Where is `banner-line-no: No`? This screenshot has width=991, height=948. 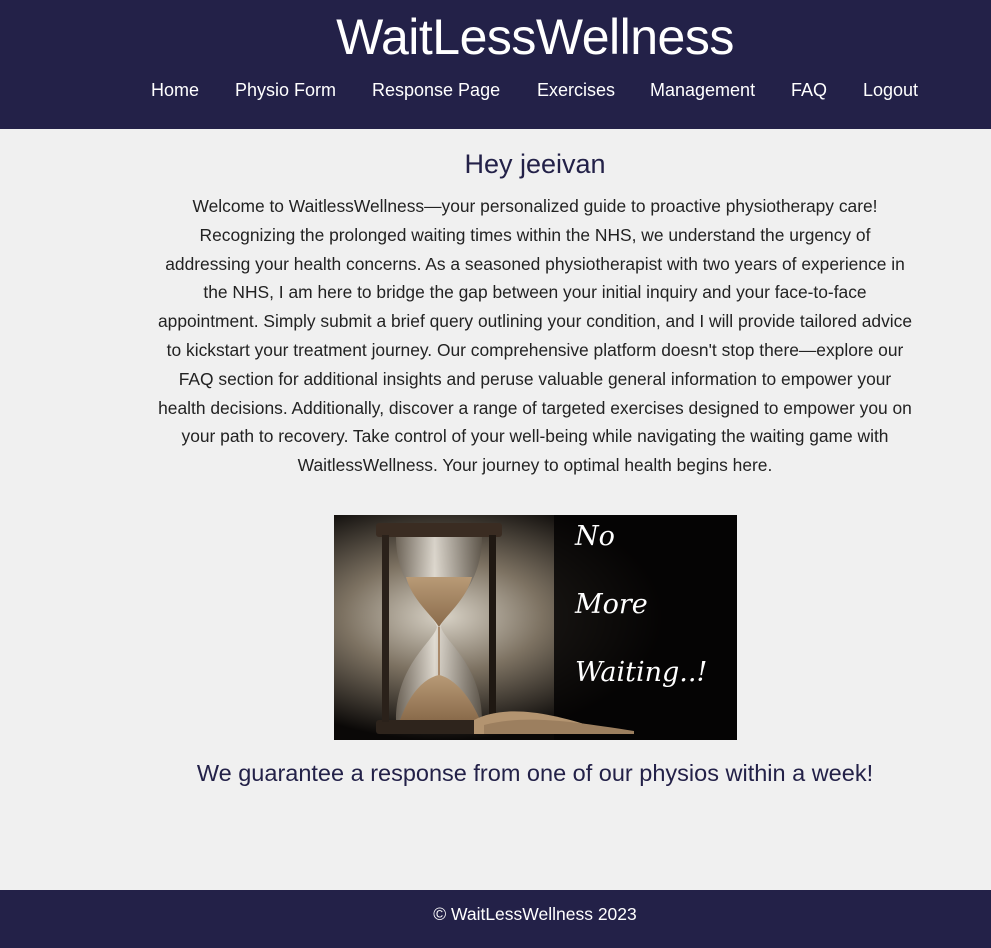 banner-line-no: No is located at coordinates (595, 536).